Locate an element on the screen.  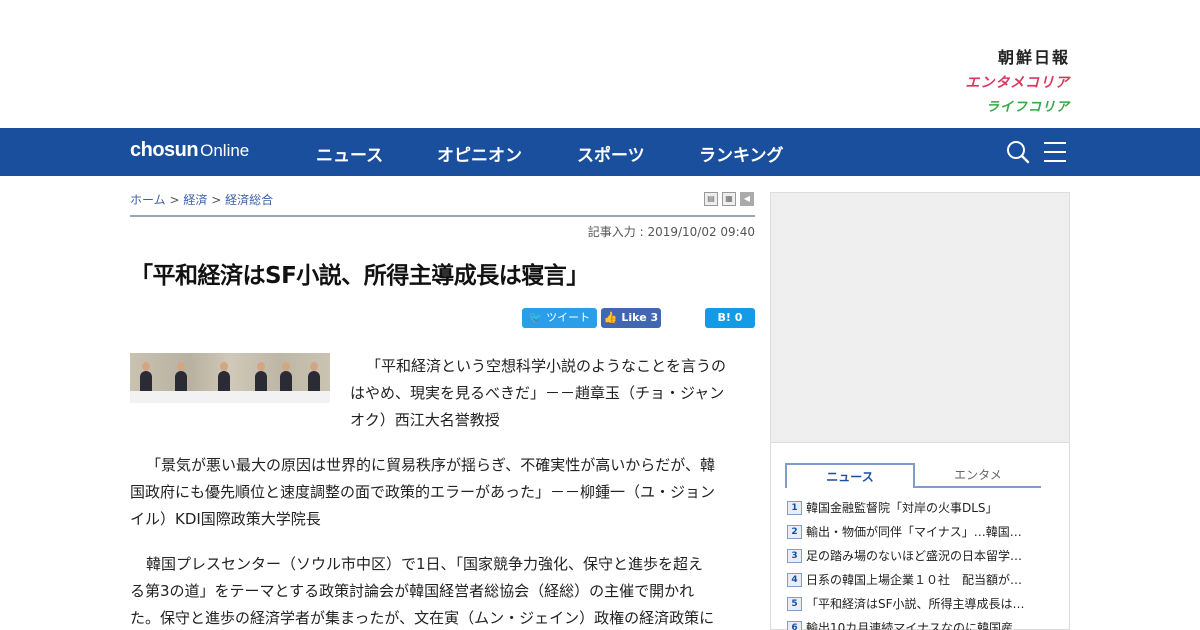
nav-item-news: ニュース is located at coordinates (349, 153).